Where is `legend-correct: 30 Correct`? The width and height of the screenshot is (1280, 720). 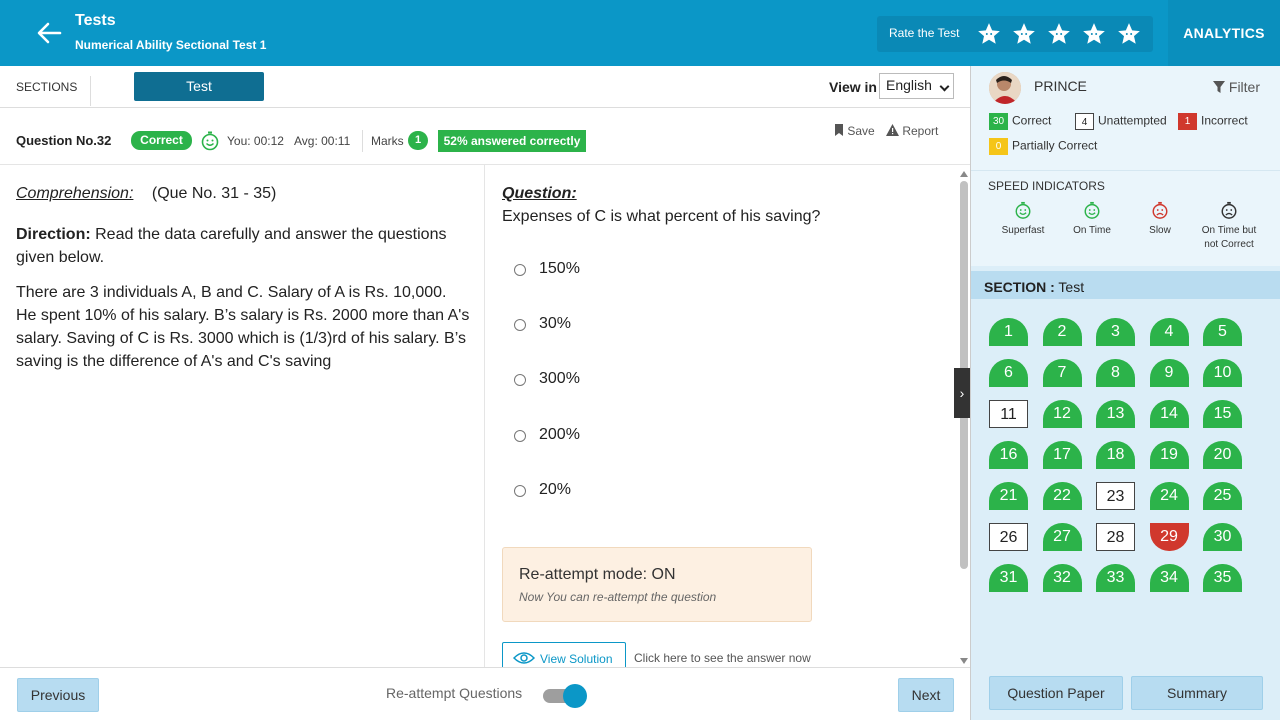
legend-correct: 30 Correct is located at coordinates (1020, 121).